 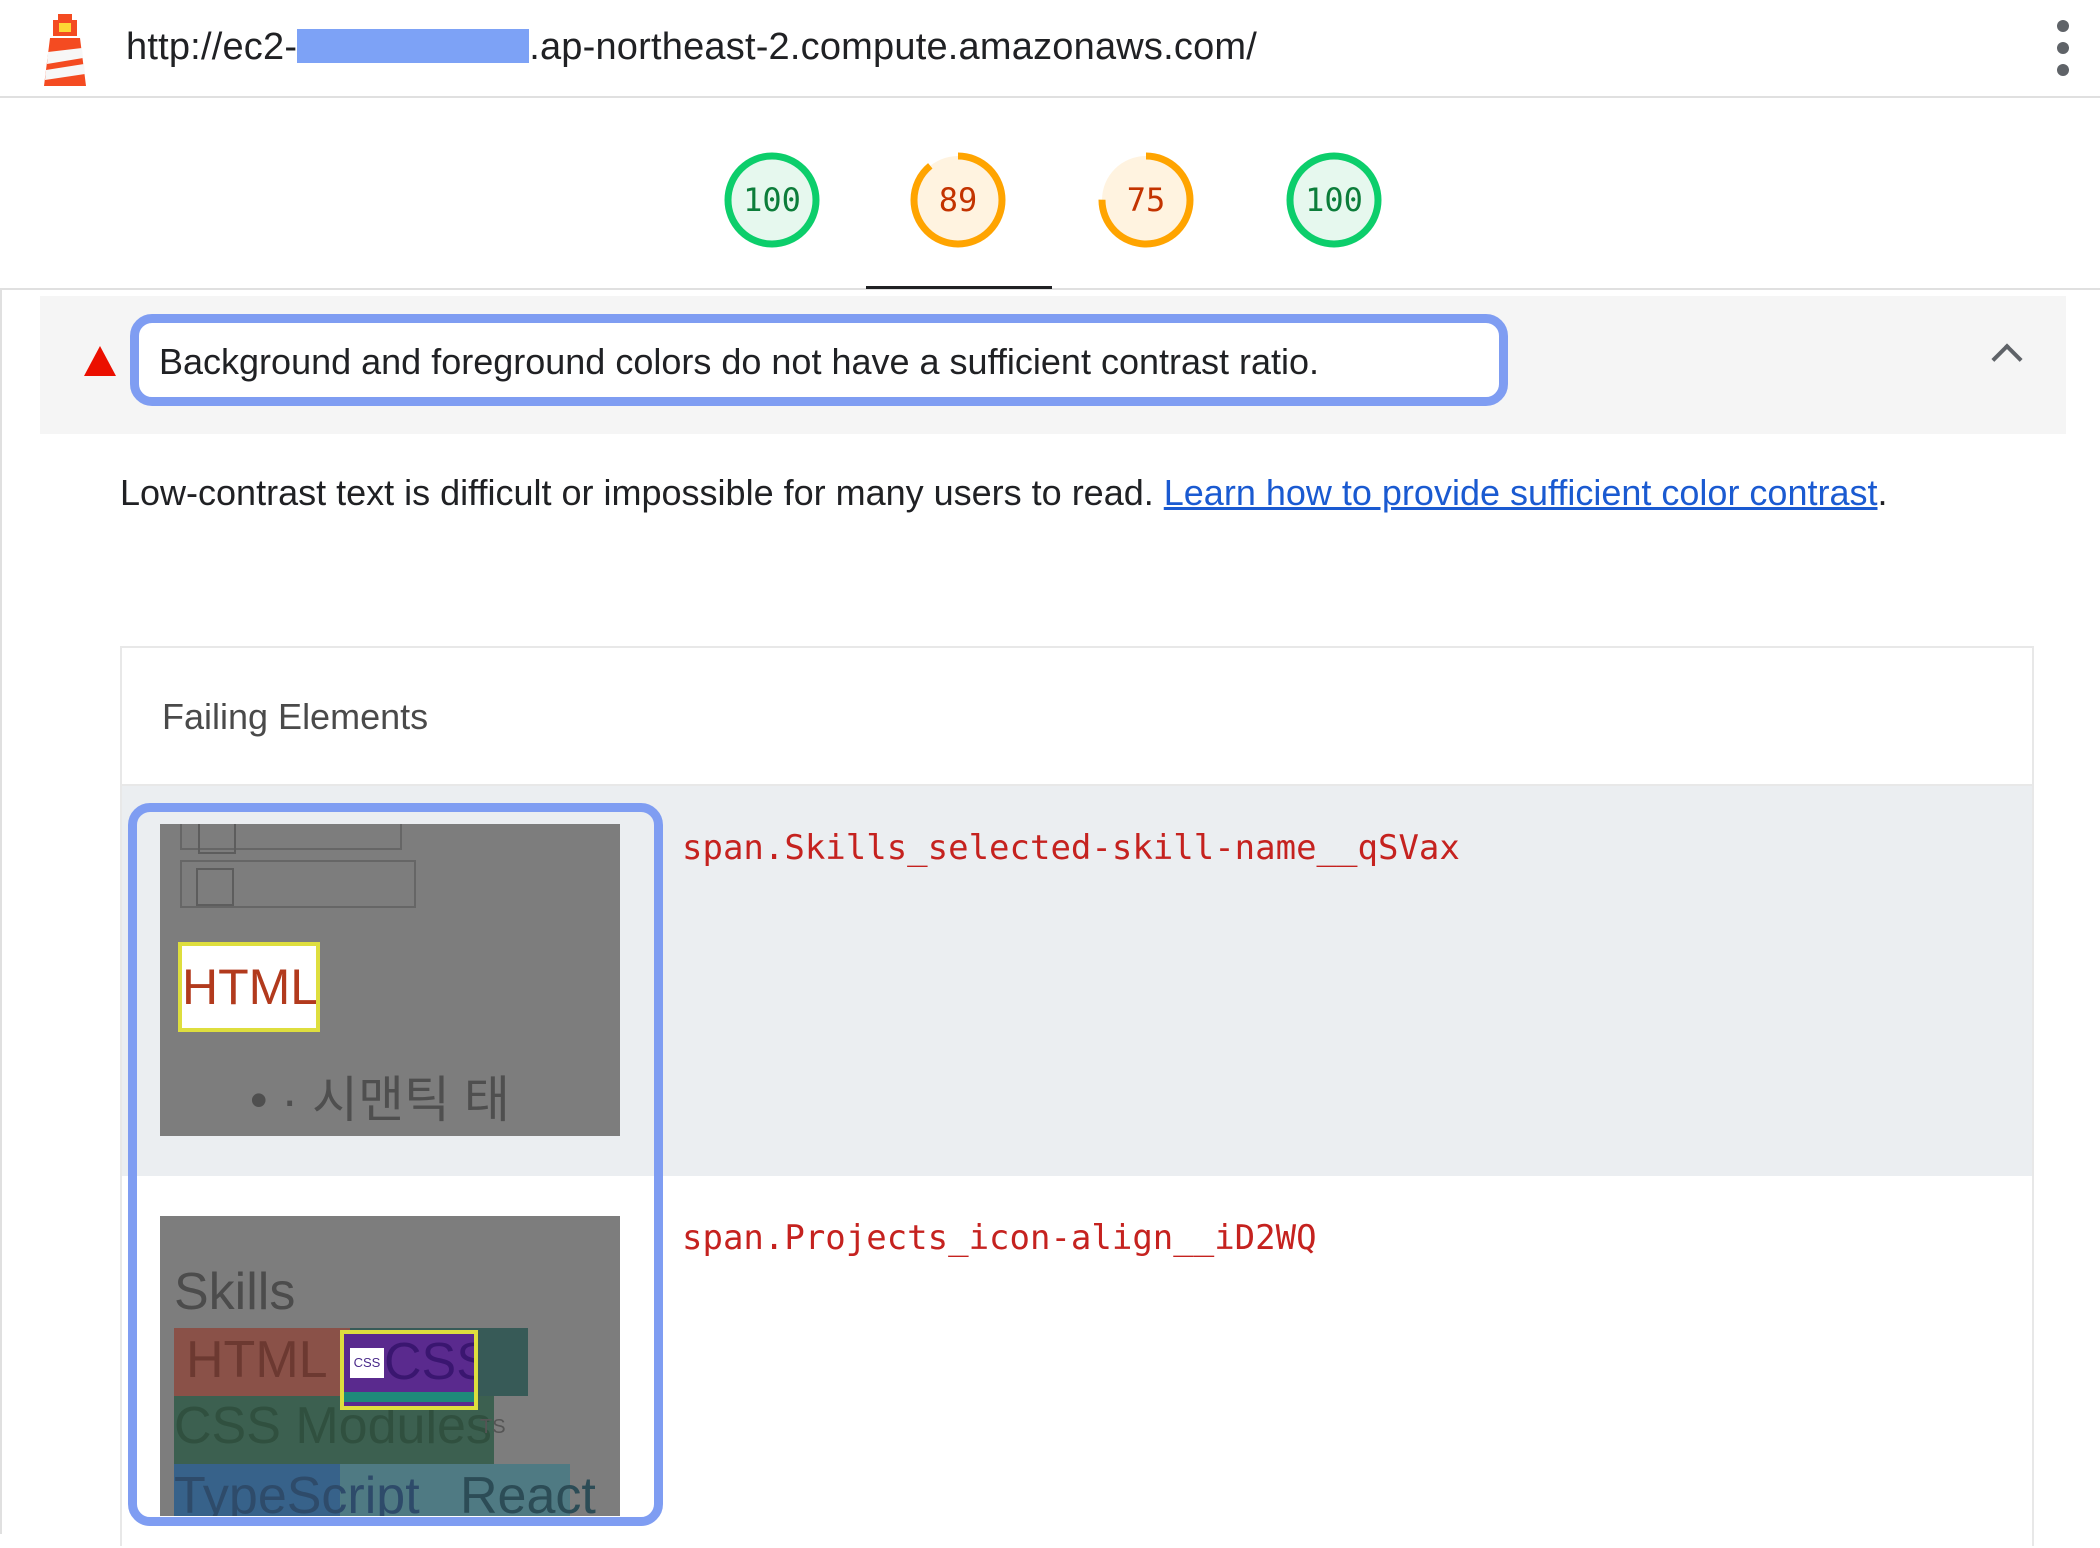 I want to click on gauge-score-4: 100, so click(x=1334, y=200).